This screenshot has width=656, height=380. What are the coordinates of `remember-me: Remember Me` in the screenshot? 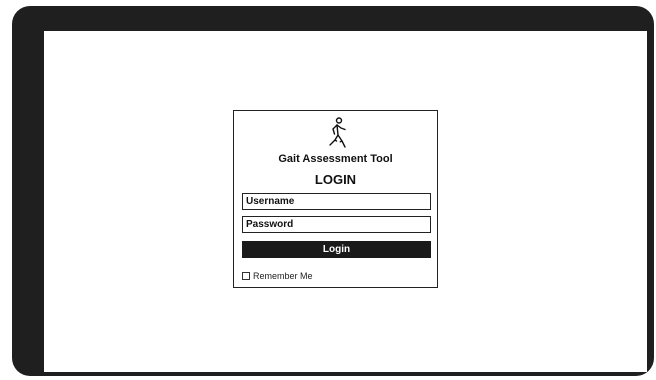 It's located at (277, 276).